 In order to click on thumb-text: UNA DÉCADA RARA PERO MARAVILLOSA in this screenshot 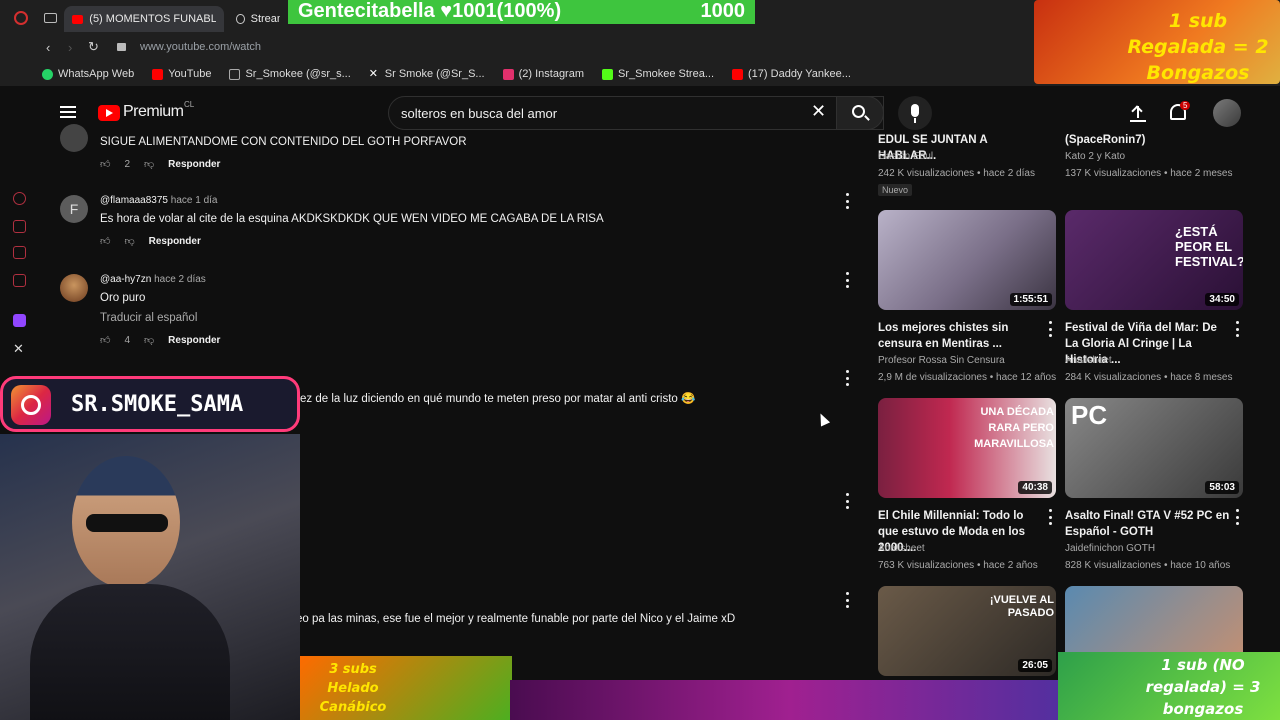, I will do `click(1014, 428)`.